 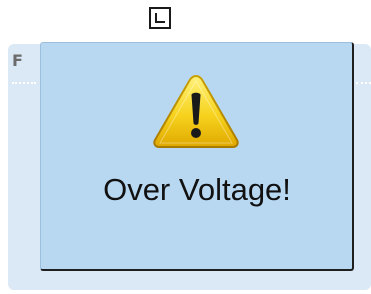 What do you see at coordinates (160, 18) in the screenshot?
I see `corner-l-icon` at bounding box center [160, 18].